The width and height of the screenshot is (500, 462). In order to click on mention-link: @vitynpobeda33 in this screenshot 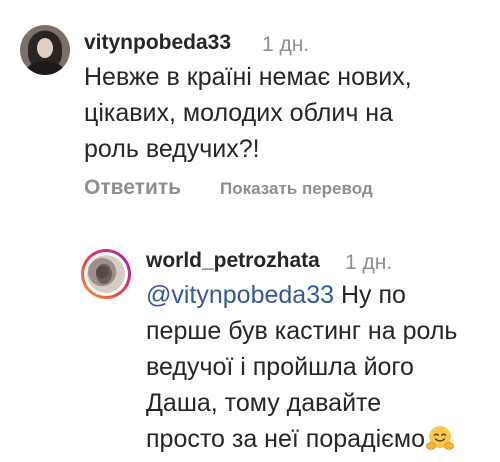, I will do `click(240, 295)`.